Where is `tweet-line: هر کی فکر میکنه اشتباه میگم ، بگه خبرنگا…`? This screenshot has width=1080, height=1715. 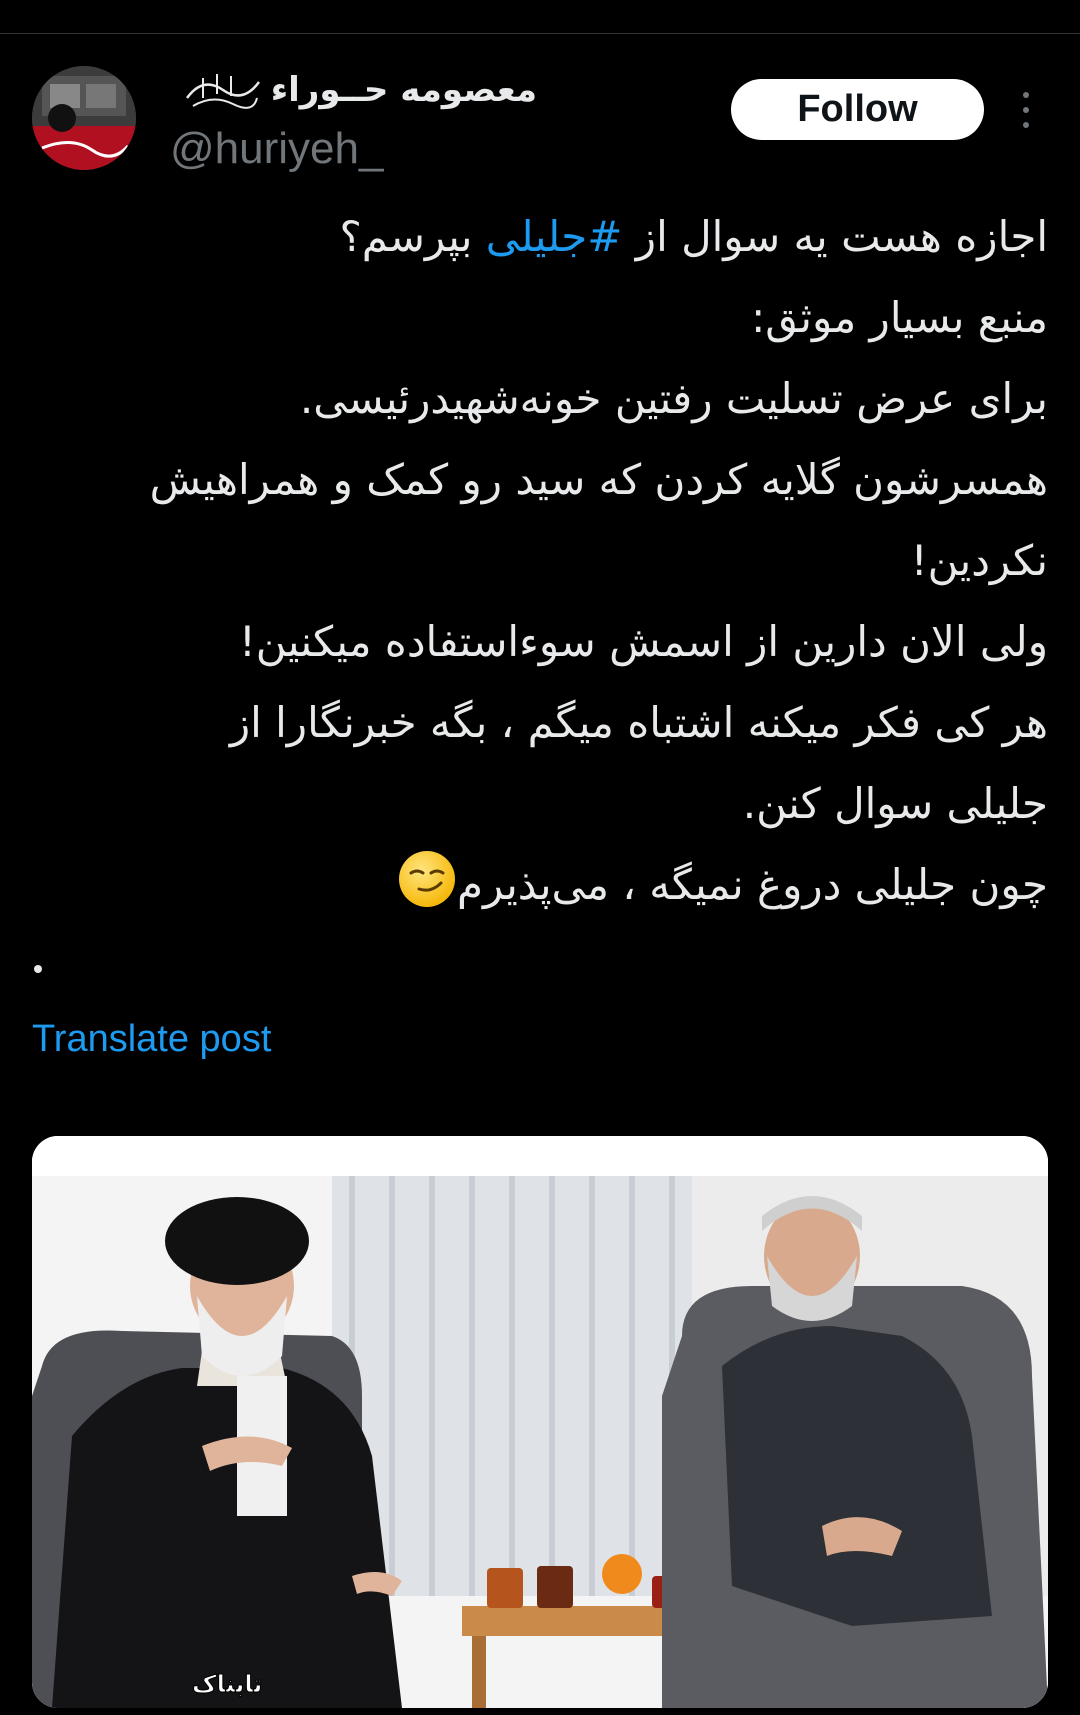
tweet-line: هر کی فکر میکنه اشتباه میگم ، بگه خبرنگا… is located at coordinates (638, 722).